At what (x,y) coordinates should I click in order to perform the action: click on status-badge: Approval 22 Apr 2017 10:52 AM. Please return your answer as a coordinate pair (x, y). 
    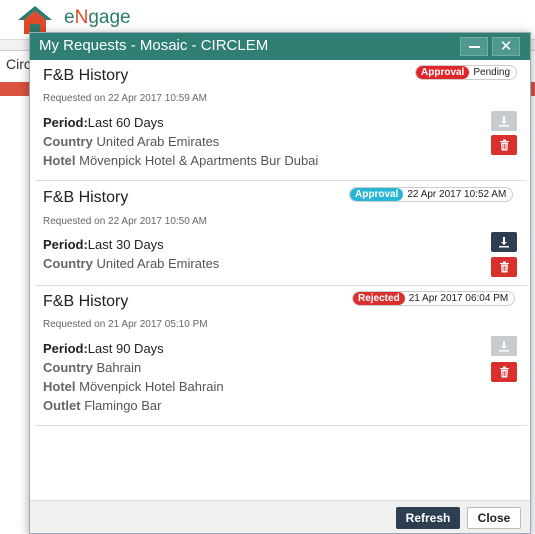
    Looking at the image, I should click on (431, 194).